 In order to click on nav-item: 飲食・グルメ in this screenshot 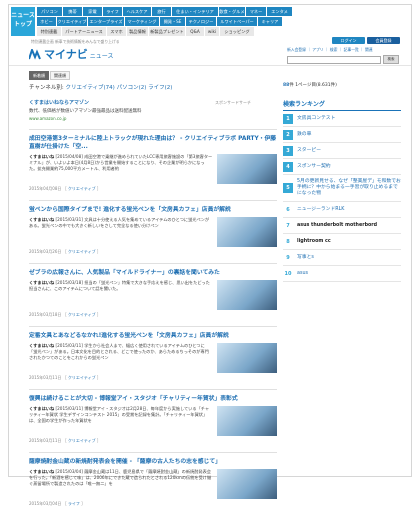, I will do `click(232, 11)`.